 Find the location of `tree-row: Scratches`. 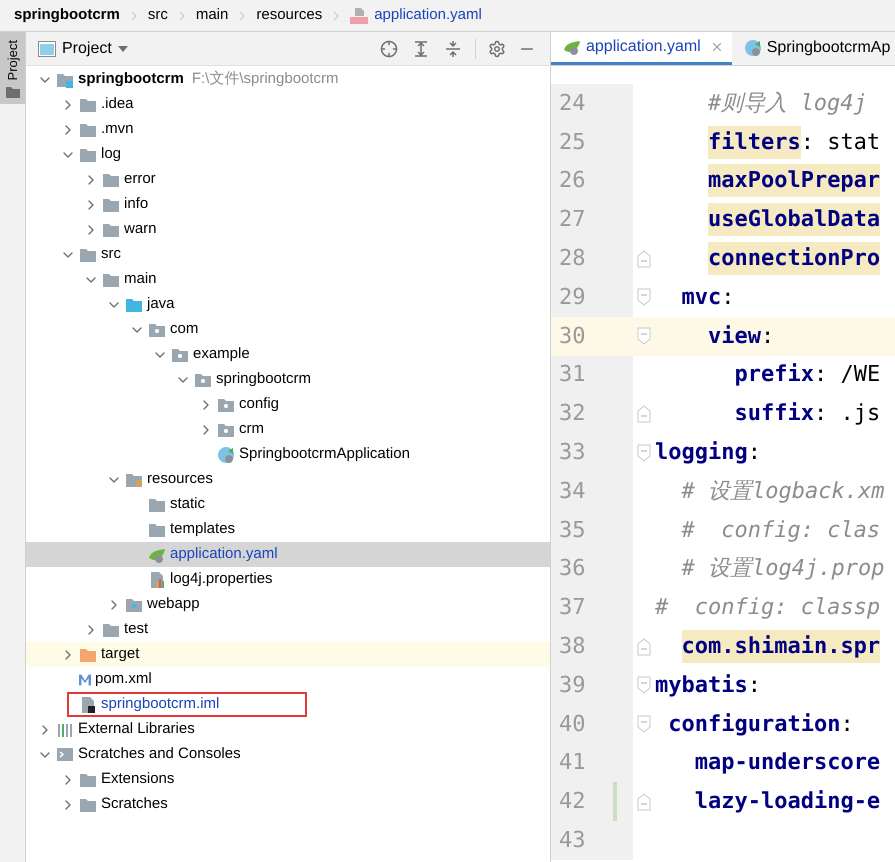

tree-row: Scratches is located at coordinates (288, 804).